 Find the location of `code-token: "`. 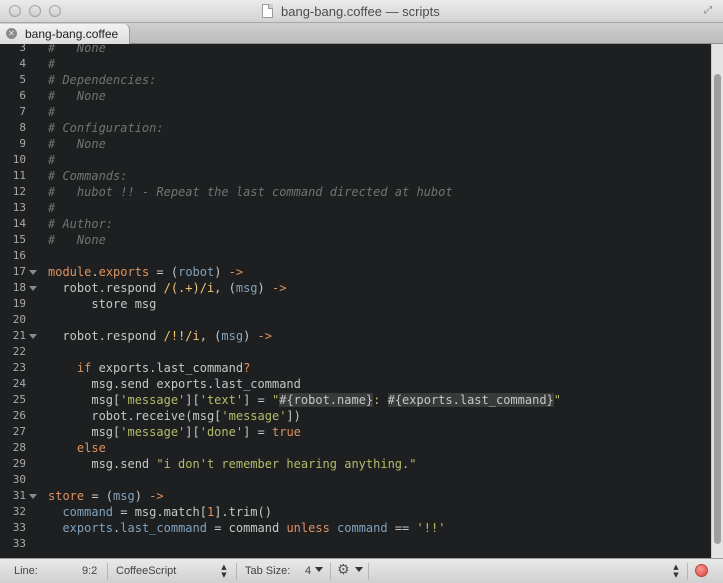

code-token: " is located at coordinates (557, 400).